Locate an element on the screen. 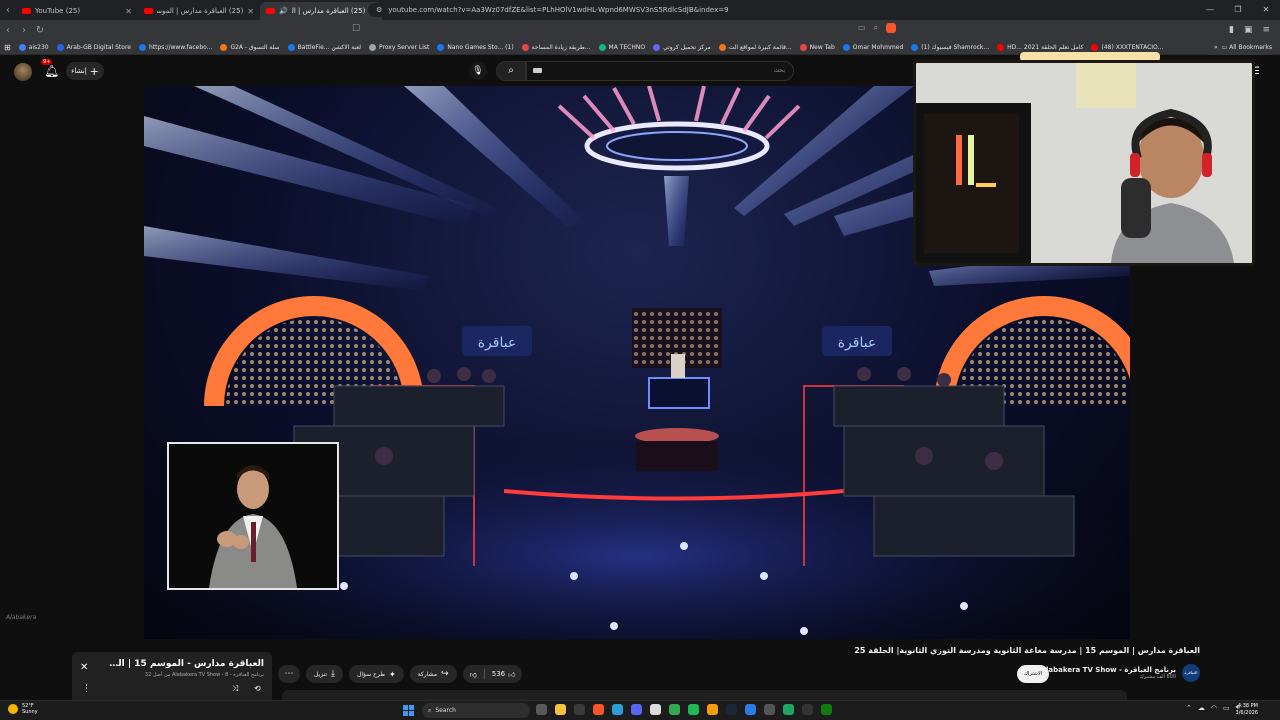 The image size is (1280, 720). all-bookmarks-button: » ▭ All Bookmarks is located at coordinates (1240, 47).